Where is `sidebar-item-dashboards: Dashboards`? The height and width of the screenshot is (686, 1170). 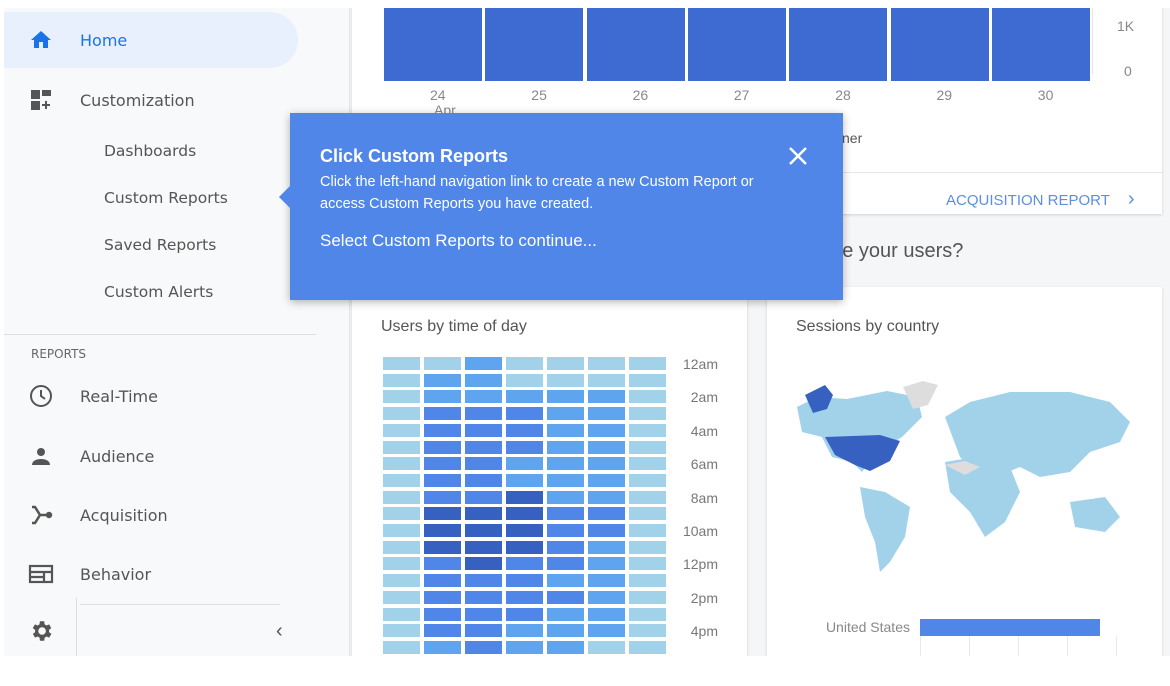
sidebar-item-dashboards: Dashboards is located at coordinates (150, 151).